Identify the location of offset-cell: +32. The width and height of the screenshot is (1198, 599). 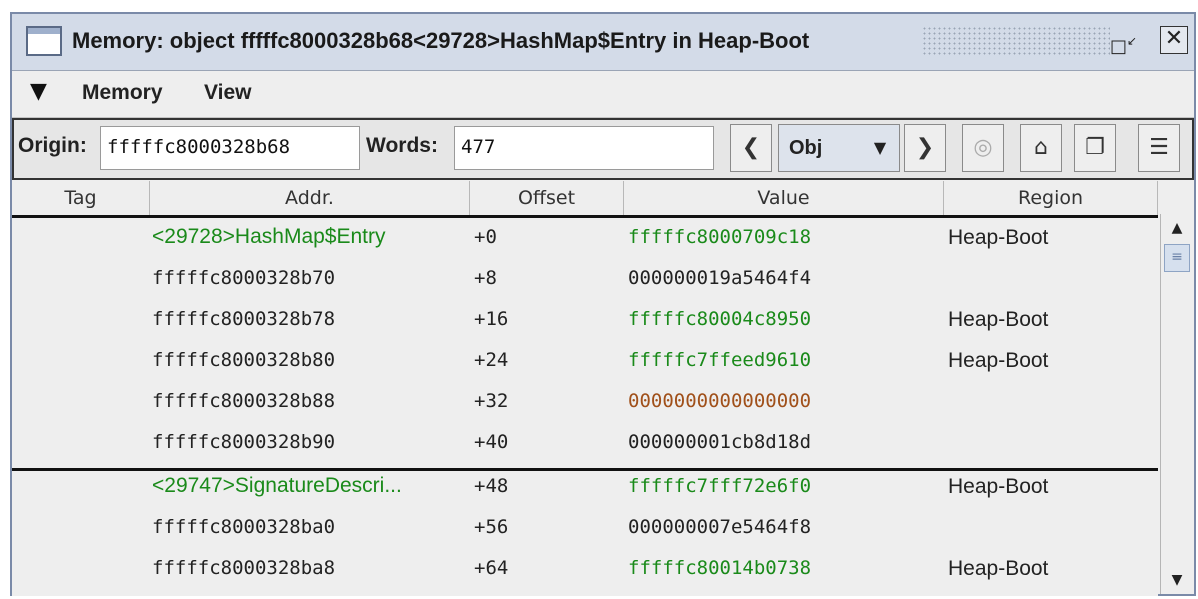
(491, 401).